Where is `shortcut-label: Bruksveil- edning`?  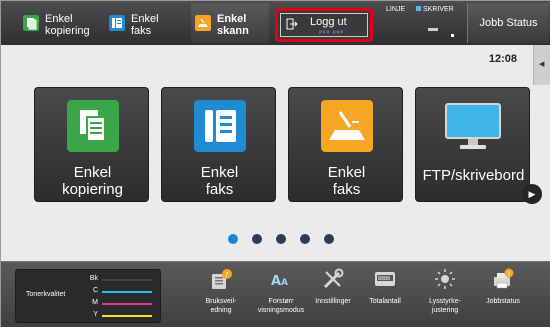
shortcut-label: Bruksveil- edning is located at coordinates (221, 306).